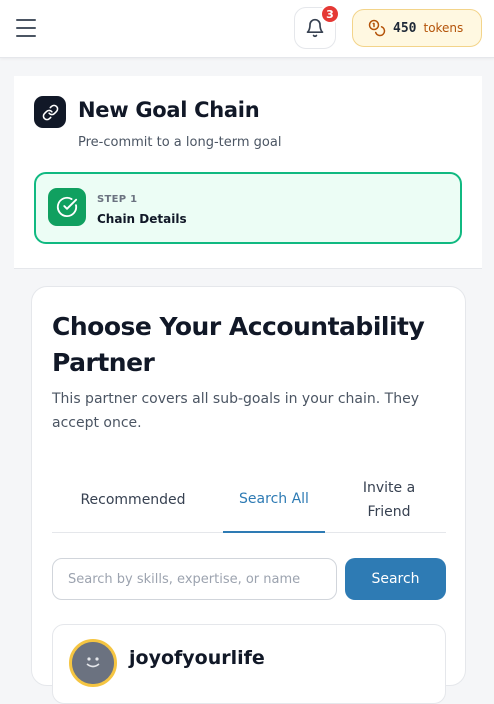 This screenshot has height=704, width=494. What do you see at coordinates (26, 28) in the screenshot?
I see `hamburger-menu-icon` at bounding box center [26, 28].